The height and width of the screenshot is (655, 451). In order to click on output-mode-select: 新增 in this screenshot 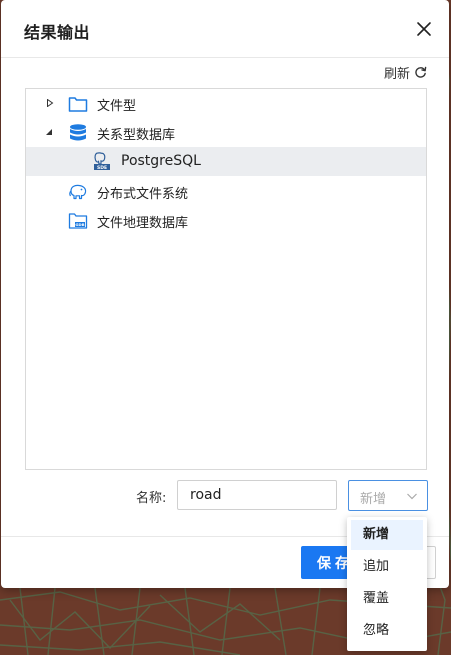, I will do `click(388, 495)`.